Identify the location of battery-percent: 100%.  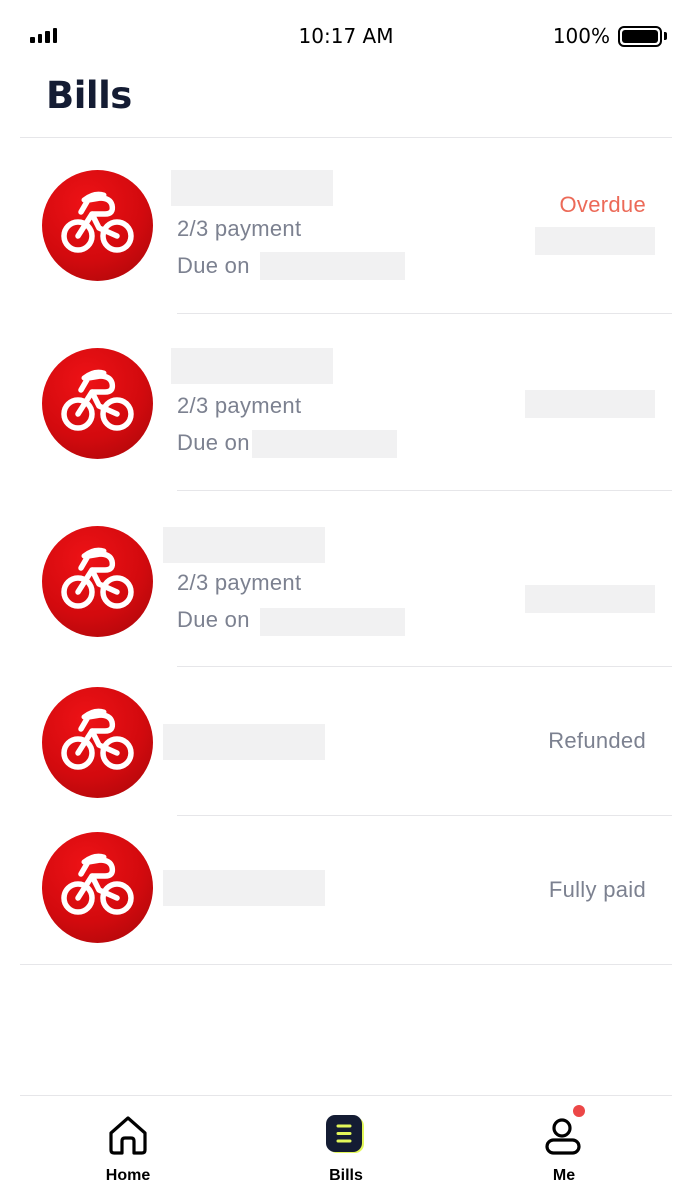
(581, 36).